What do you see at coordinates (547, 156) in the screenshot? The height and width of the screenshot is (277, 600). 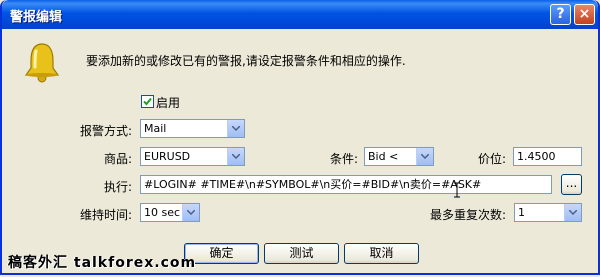 I see `price-input: 1.4500` at bounding box center [547, 156].